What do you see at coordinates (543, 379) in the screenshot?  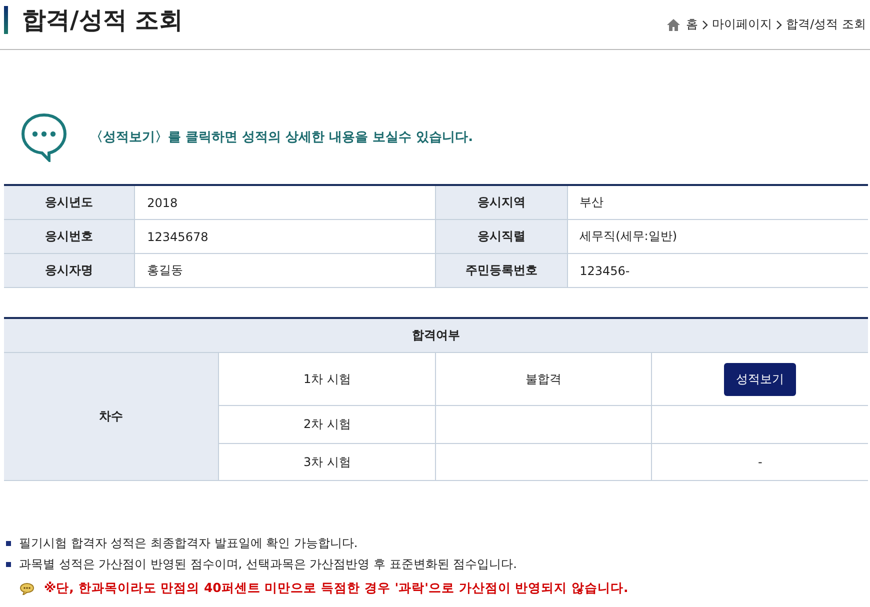 I see `table-cell: 불합격` at bounding box center [543, 379].